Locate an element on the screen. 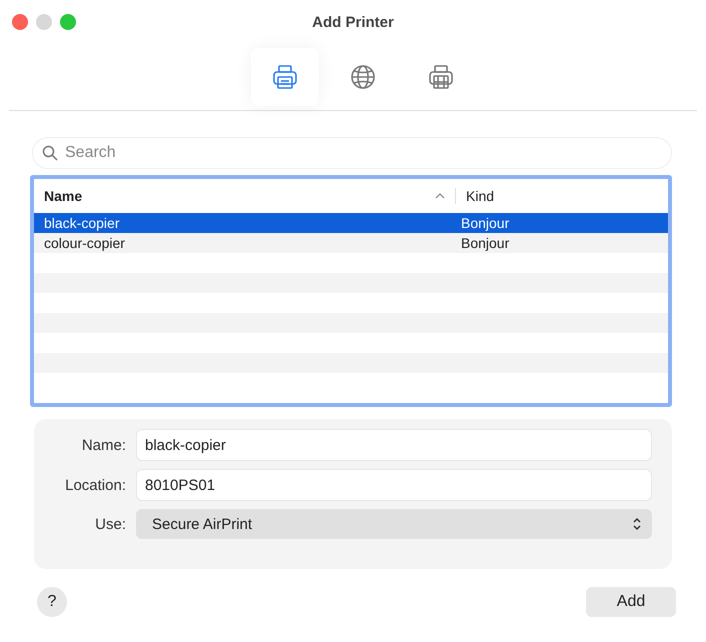 This screenshot has width=706, height=642. search-field: Search is located at coordinates (352, 153).